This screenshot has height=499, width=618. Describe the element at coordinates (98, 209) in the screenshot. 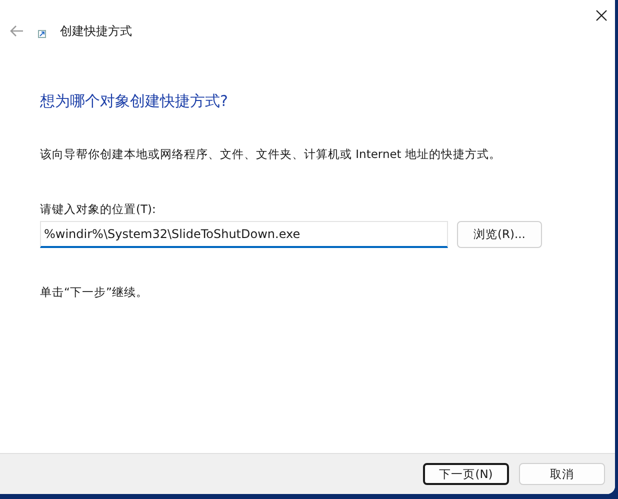

I see `field-label: 请键入对象的位置(T):` at that location.